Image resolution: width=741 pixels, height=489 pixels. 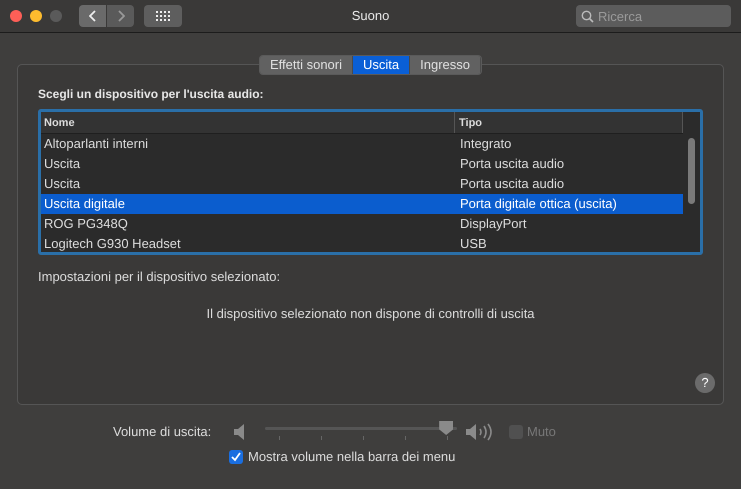 I want to click on table-cell-text: Altoparlanti interni, so click(x=96, y=144).